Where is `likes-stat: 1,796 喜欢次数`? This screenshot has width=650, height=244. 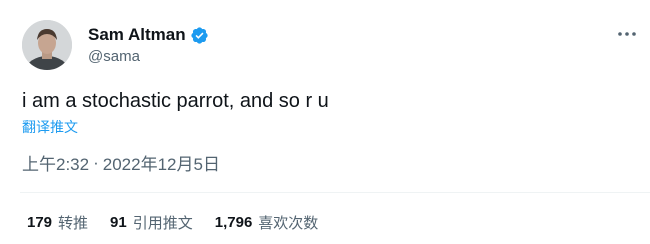
likes-stat: 1,796 喜欢次数 is located at coordinates (267, 222).